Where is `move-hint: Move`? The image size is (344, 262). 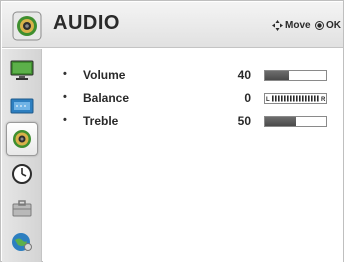
move-hint: Move is located at coordinates (291, 25).